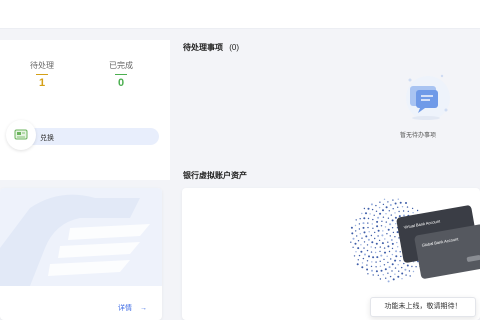  I want to click on arrow-right-icon: →, so click(143, 308).